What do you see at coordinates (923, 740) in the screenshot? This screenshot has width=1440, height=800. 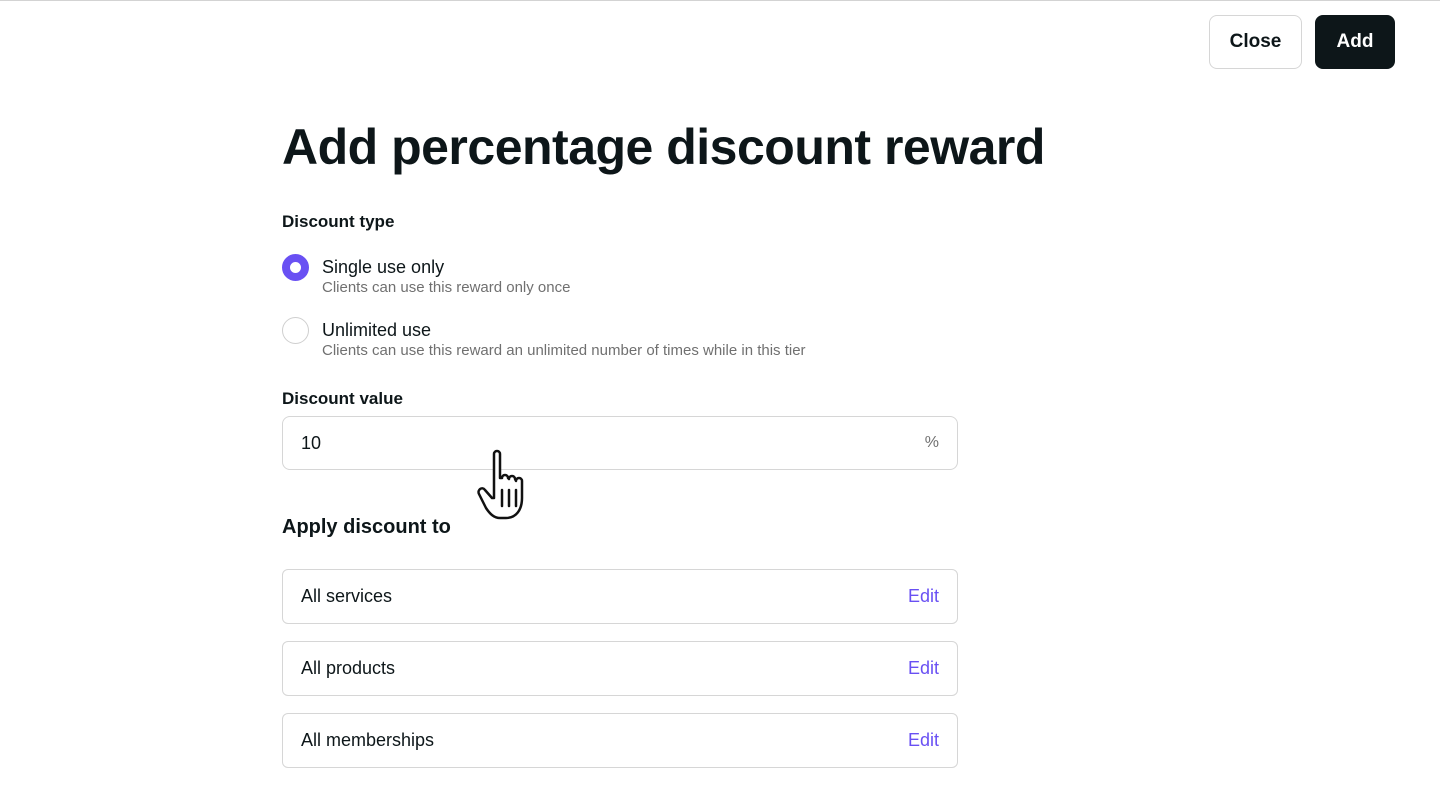 I see `edit-memberships-link: Edit` at bounding box center [923, 740].